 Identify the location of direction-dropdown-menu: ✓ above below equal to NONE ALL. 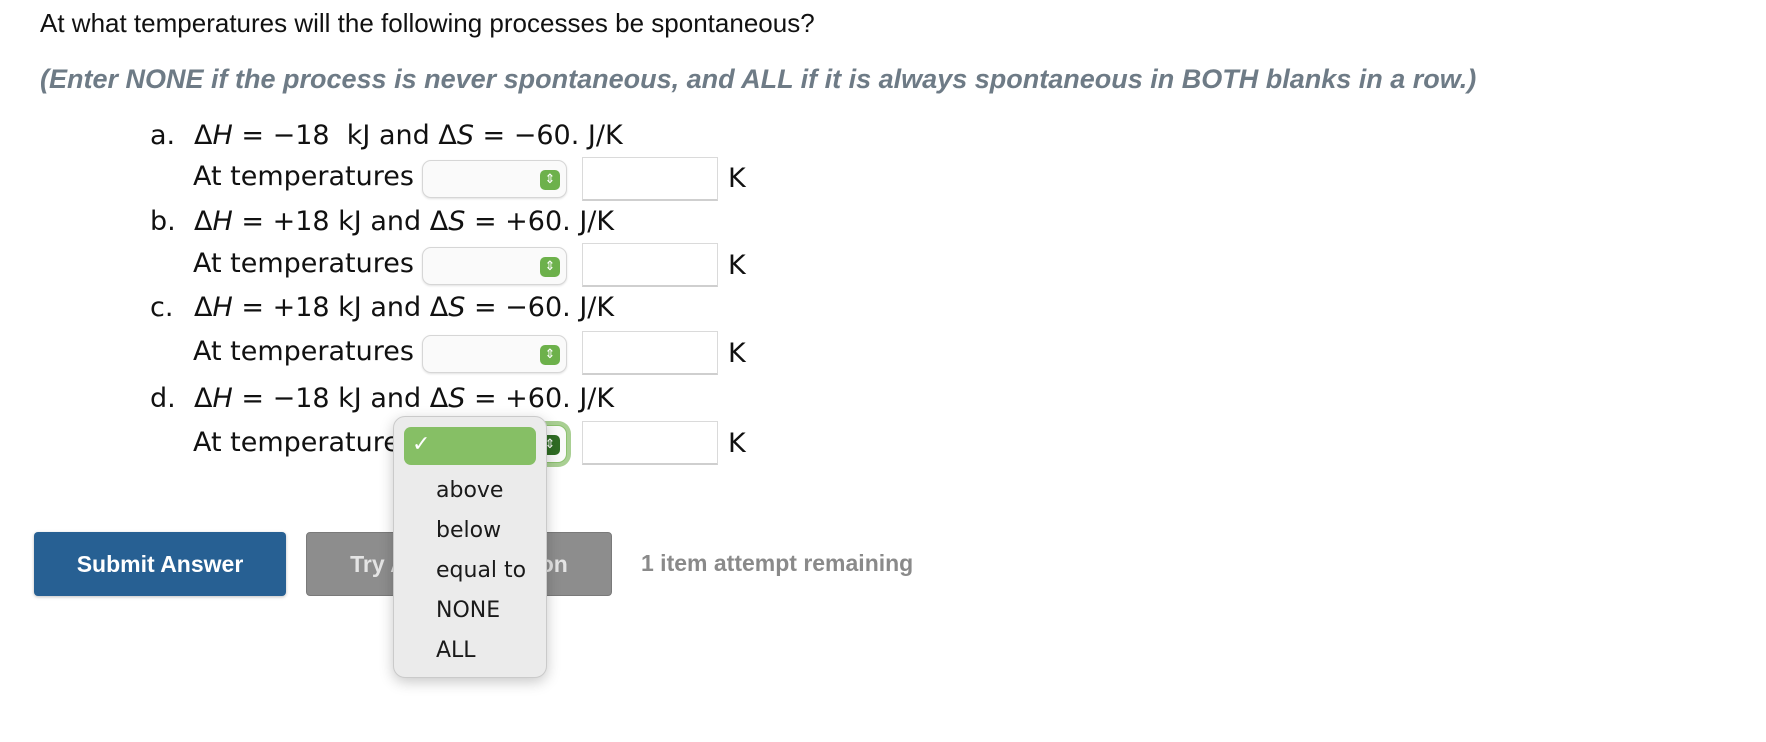
(470, 547).